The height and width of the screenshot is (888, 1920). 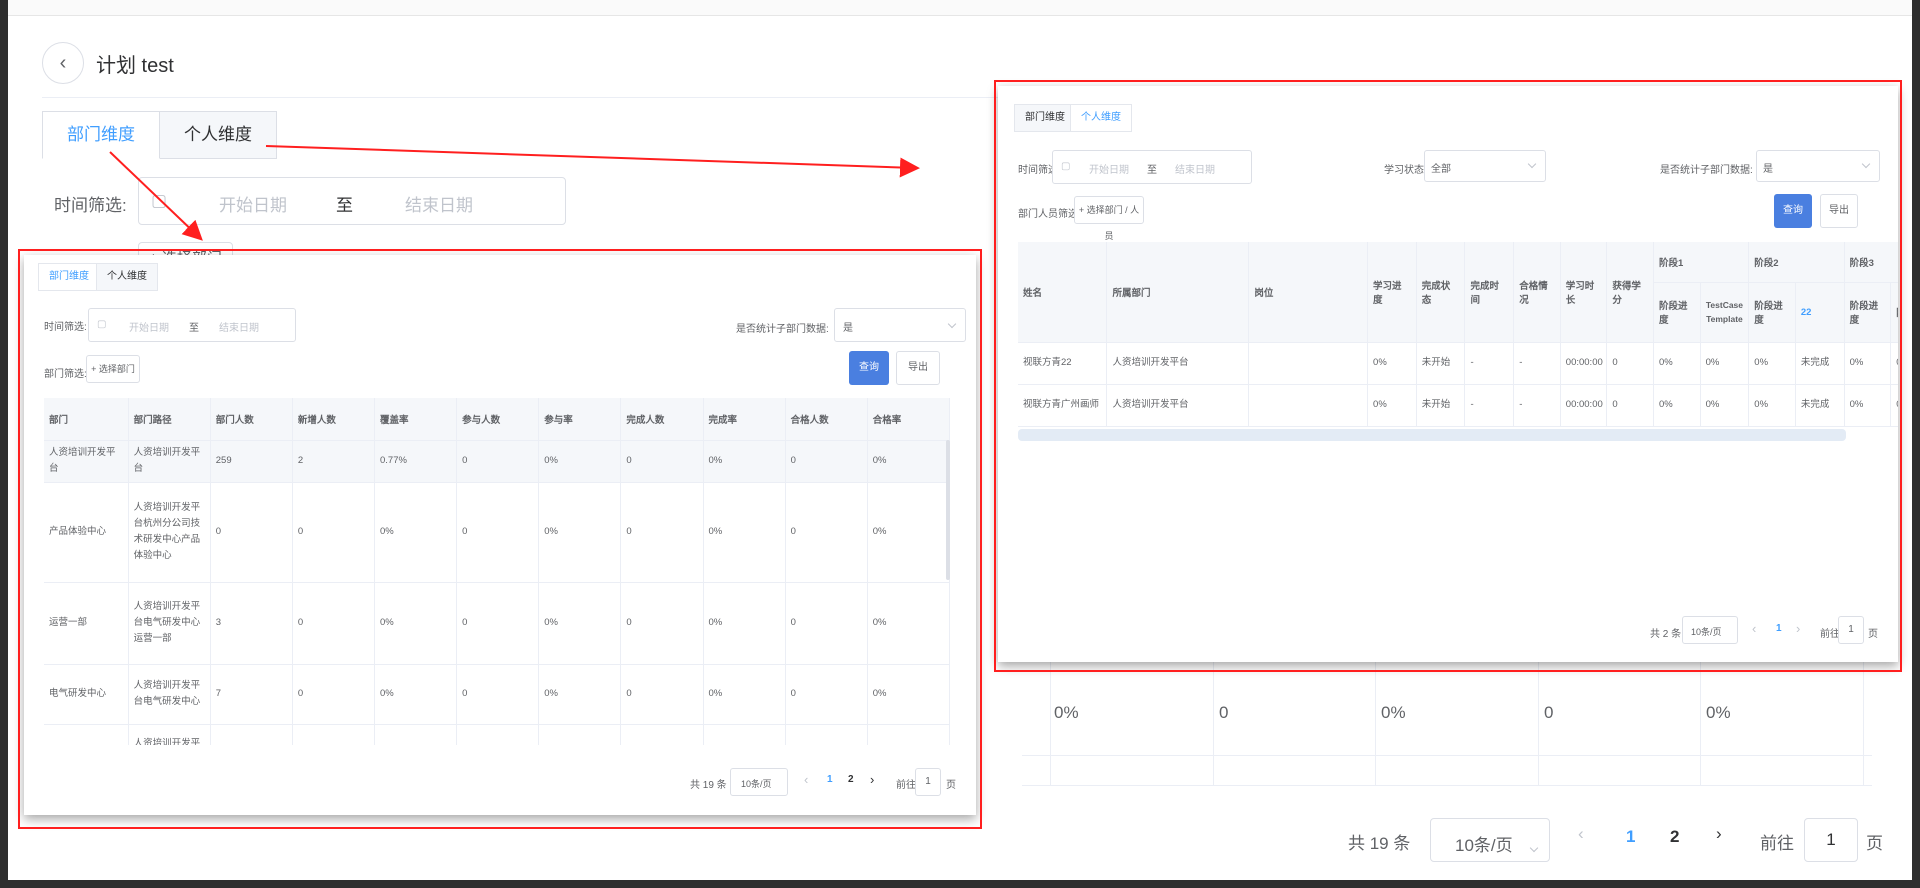 What do you see at coordinates (1392, 292) in the screenshot?
I see `col-progress: 学习进度` at bounding box center [1392, 292].